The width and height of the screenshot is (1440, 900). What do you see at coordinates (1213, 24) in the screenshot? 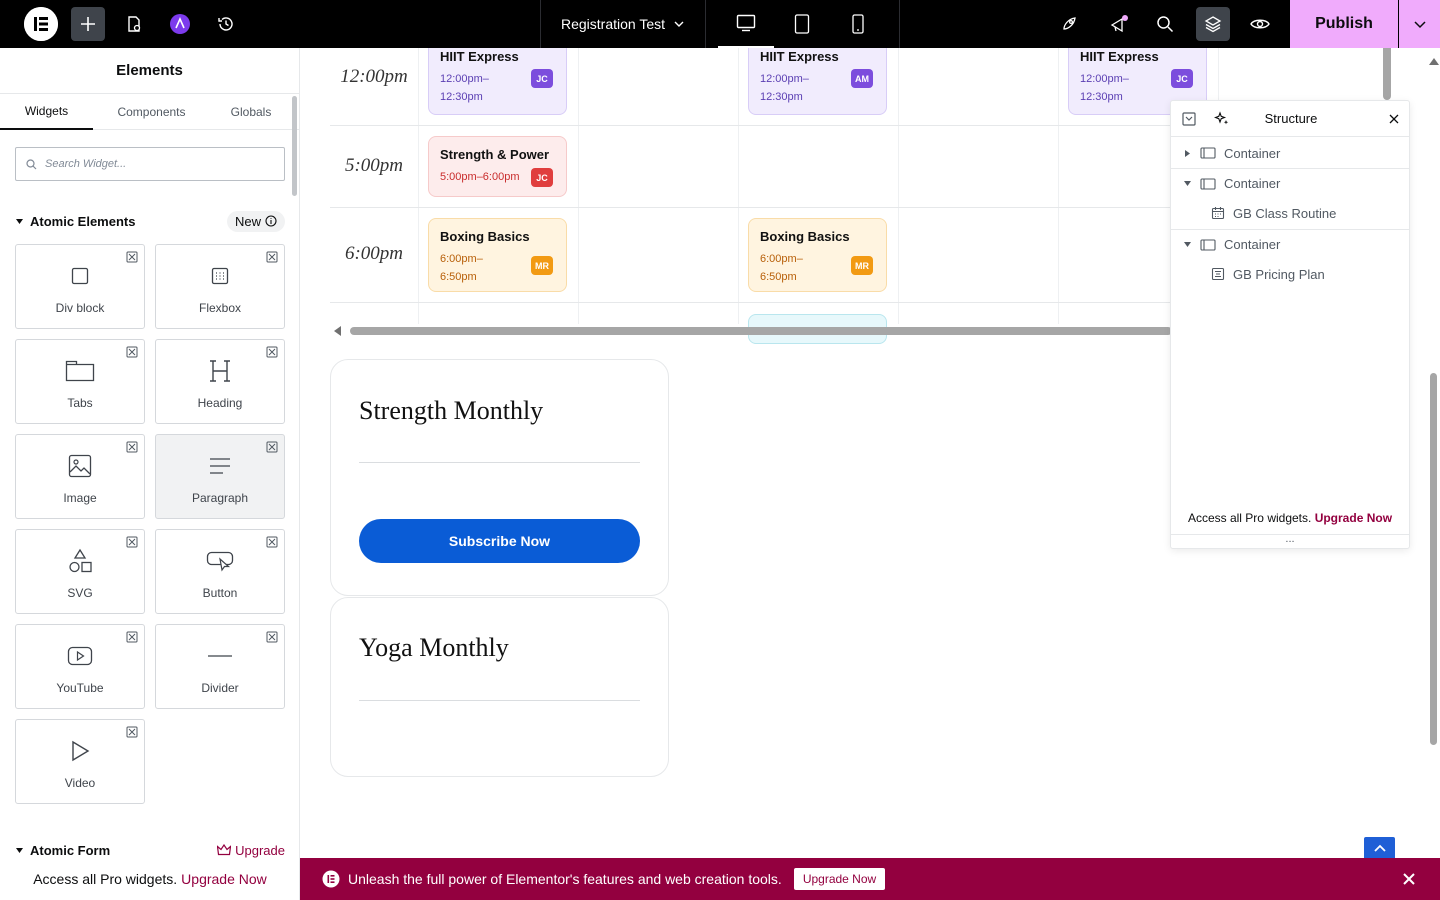
I see `structure-layers-icon` at bounding box center [1213, 24].